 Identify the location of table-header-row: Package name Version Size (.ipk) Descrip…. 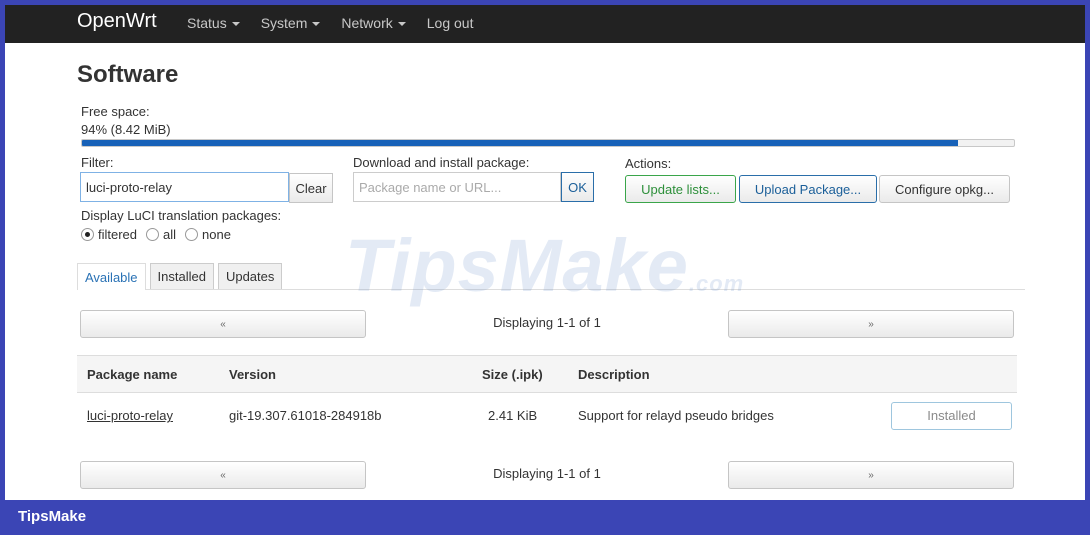
(547, 374).